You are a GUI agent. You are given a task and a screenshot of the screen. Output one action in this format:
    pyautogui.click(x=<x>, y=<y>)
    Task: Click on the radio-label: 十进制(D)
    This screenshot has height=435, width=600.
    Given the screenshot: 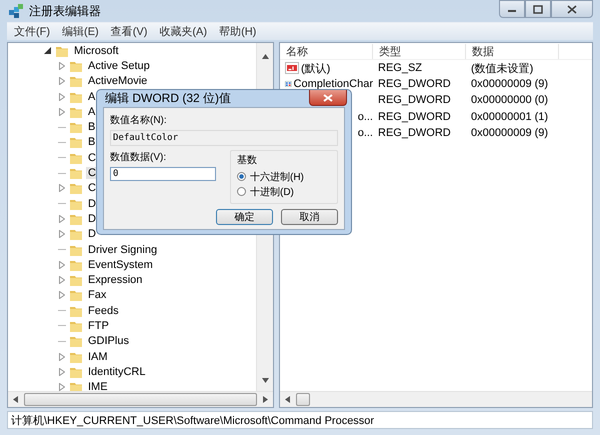 What is the action you would take?
    pyautogui.click(x=272, y=192)
    